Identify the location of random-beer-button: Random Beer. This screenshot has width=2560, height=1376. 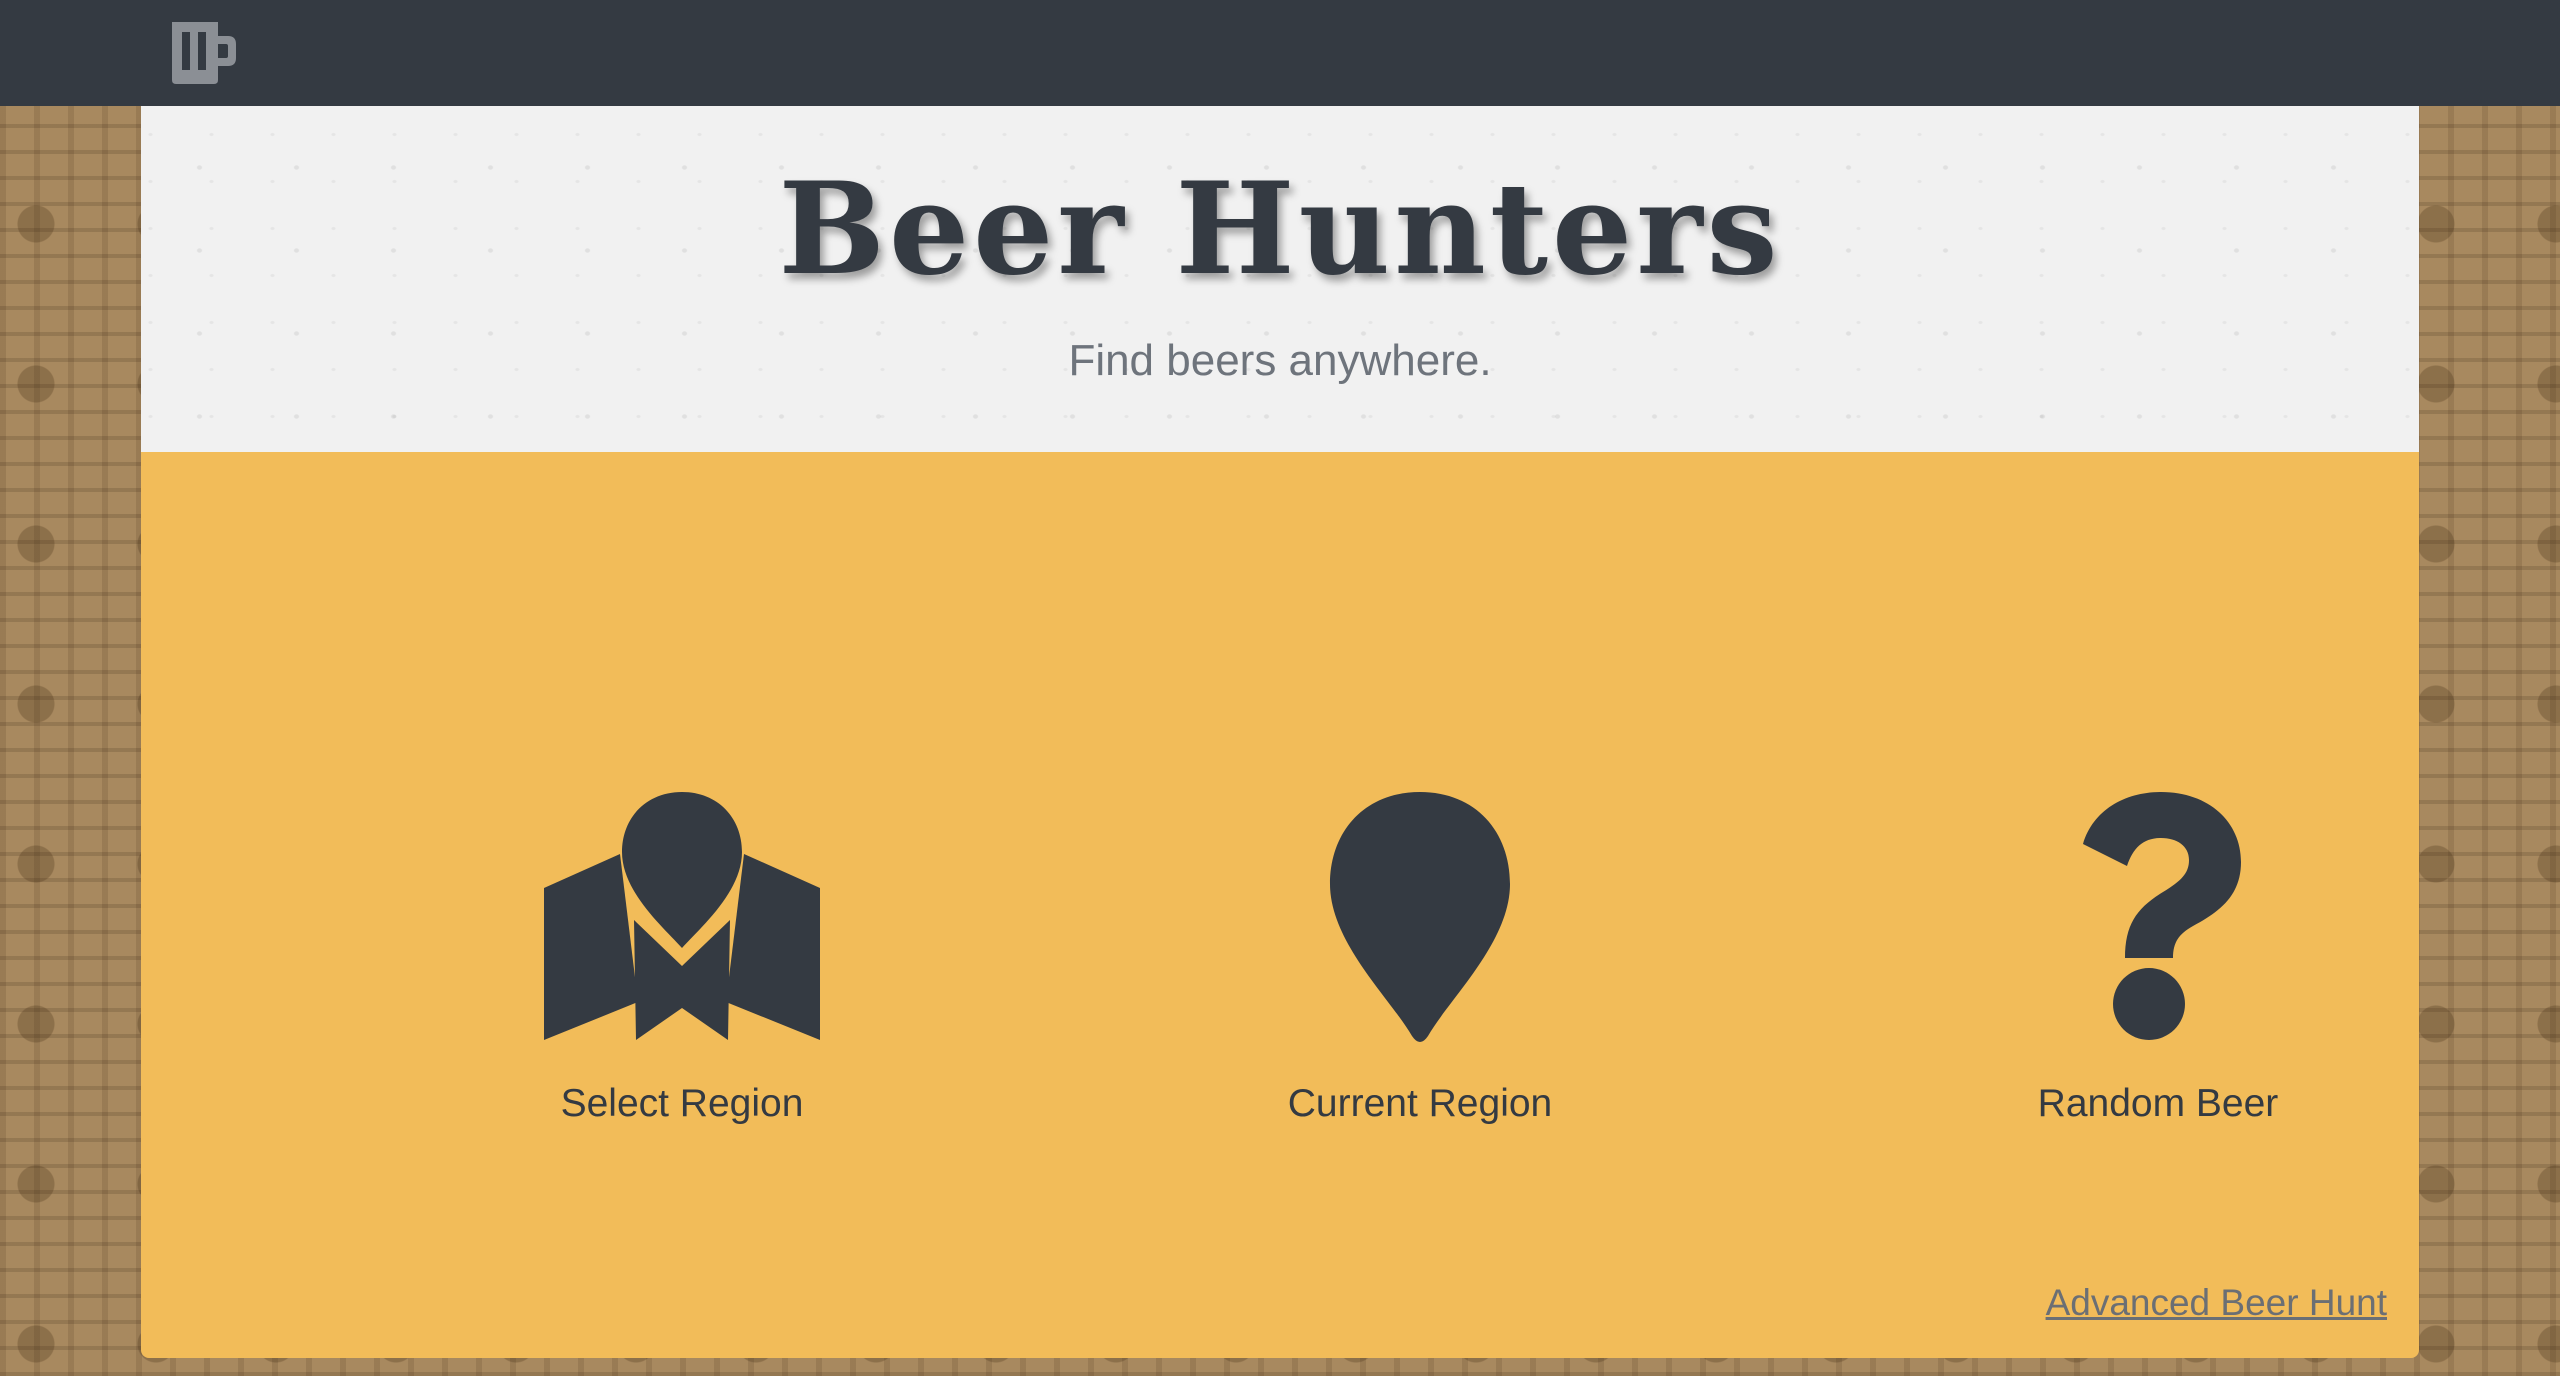
(2158, 972).